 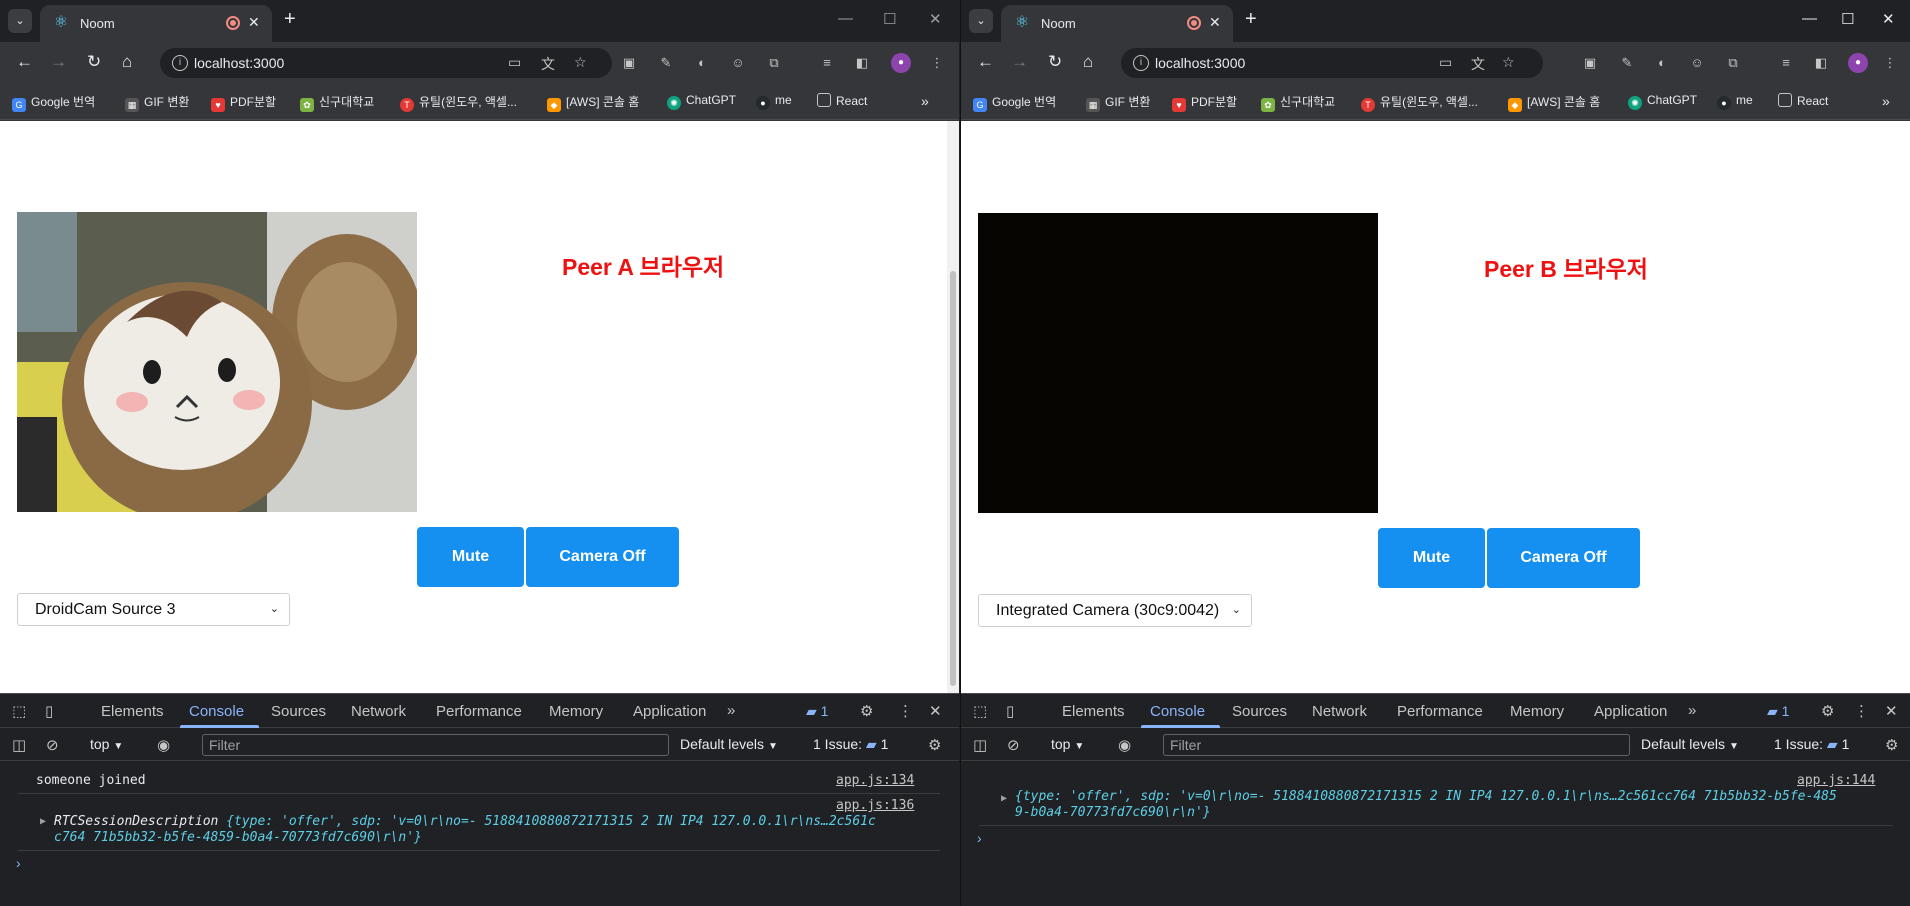 What do you see at coordinates (19, 745) in the screenshot?
I see `sidebar-toggle-icon: ◫` at bounding box center [19, 745].